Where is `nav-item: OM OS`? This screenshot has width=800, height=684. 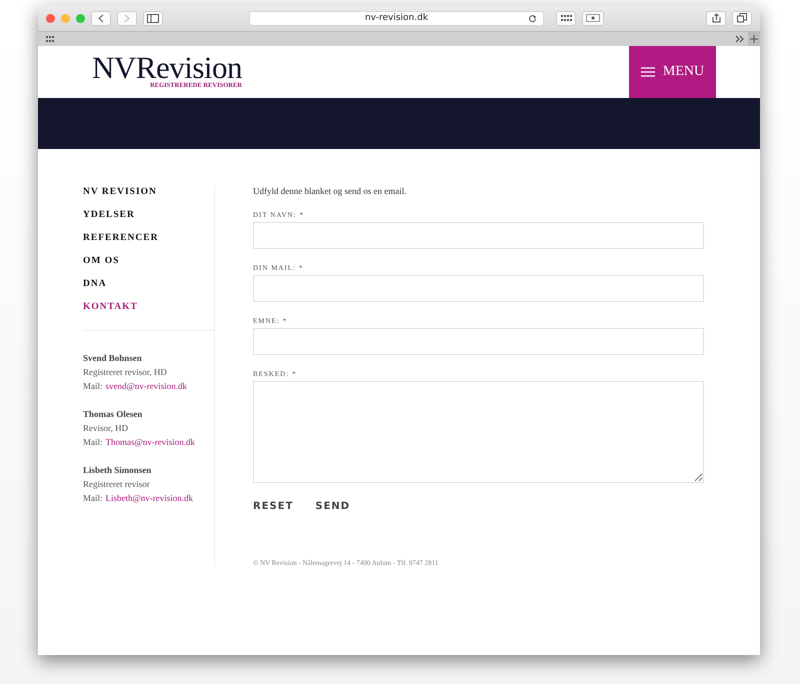
nav-item: OM OS is located at coordinates (101, 261).